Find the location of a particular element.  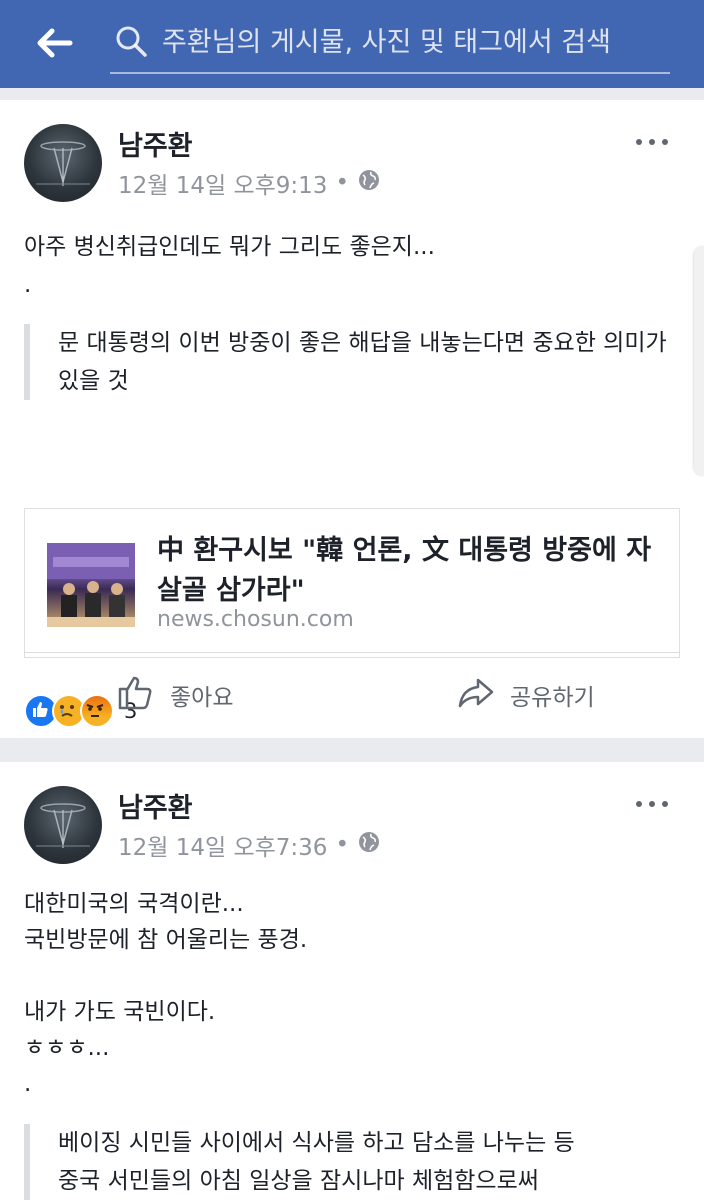

post-meta: 12월 14일 오후9:13 • is located at coordinates (249, 183).